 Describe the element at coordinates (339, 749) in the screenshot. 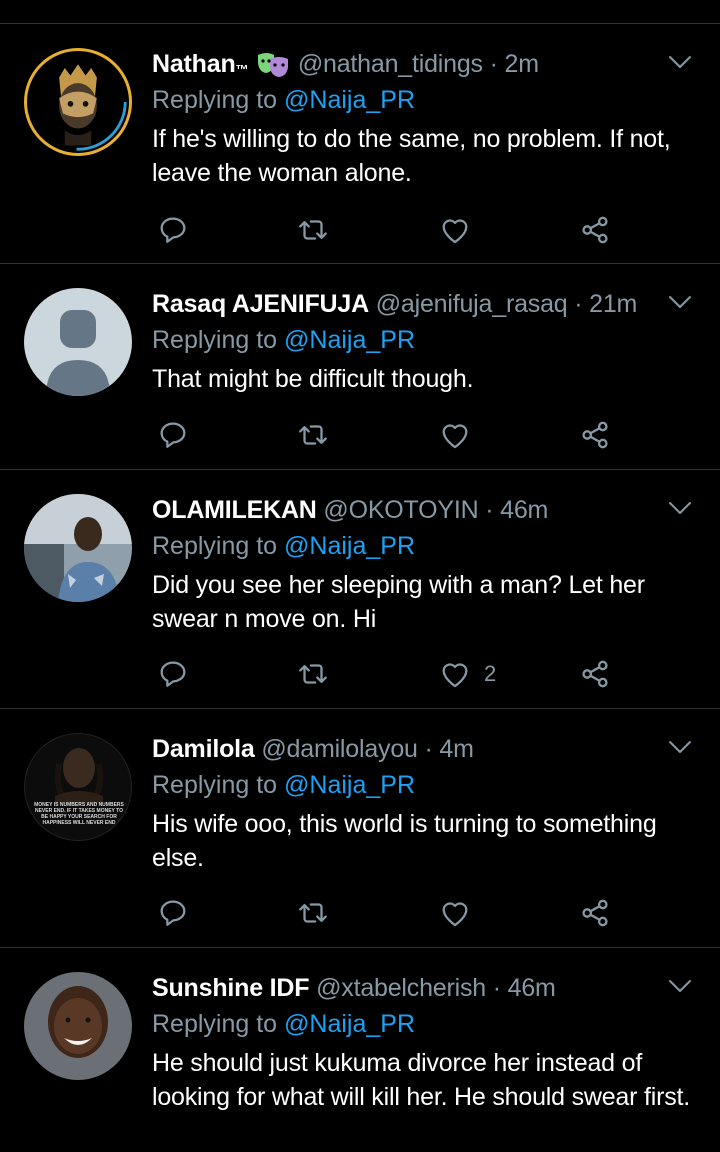

I see `handle: @damilolayou` at that location.